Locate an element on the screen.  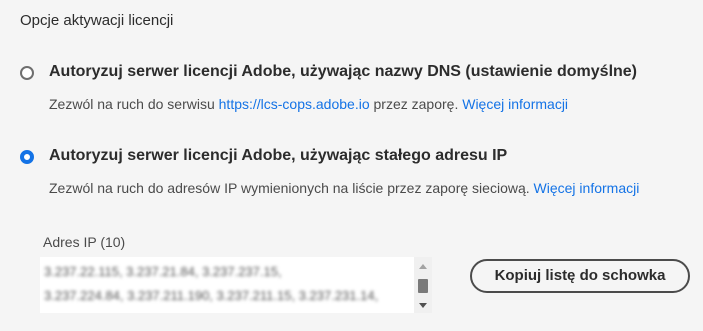
scroll-down-arrow-icon is located at coordinates (423, 305).